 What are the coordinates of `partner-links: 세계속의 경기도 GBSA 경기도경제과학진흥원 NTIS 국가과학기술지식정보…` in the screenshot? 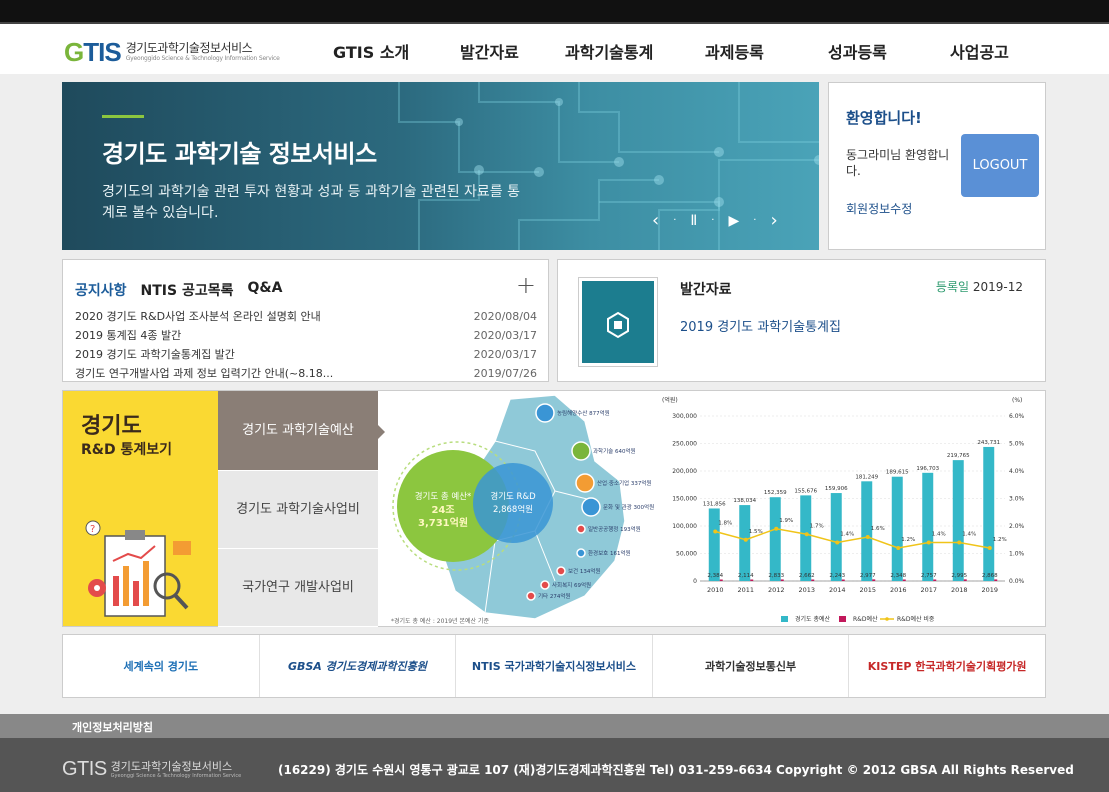 It's located at (554, 666).